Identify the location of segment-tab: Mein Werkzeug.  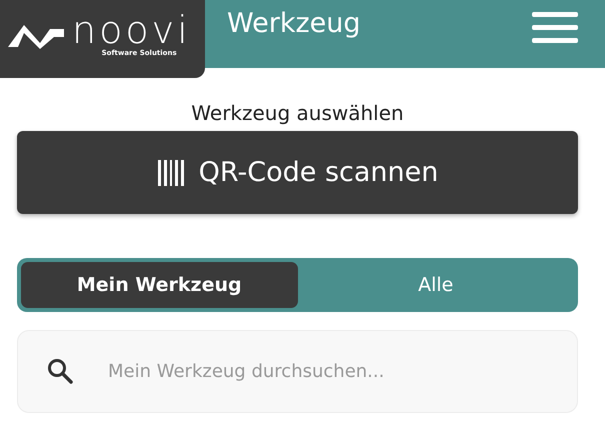
(159, 285).